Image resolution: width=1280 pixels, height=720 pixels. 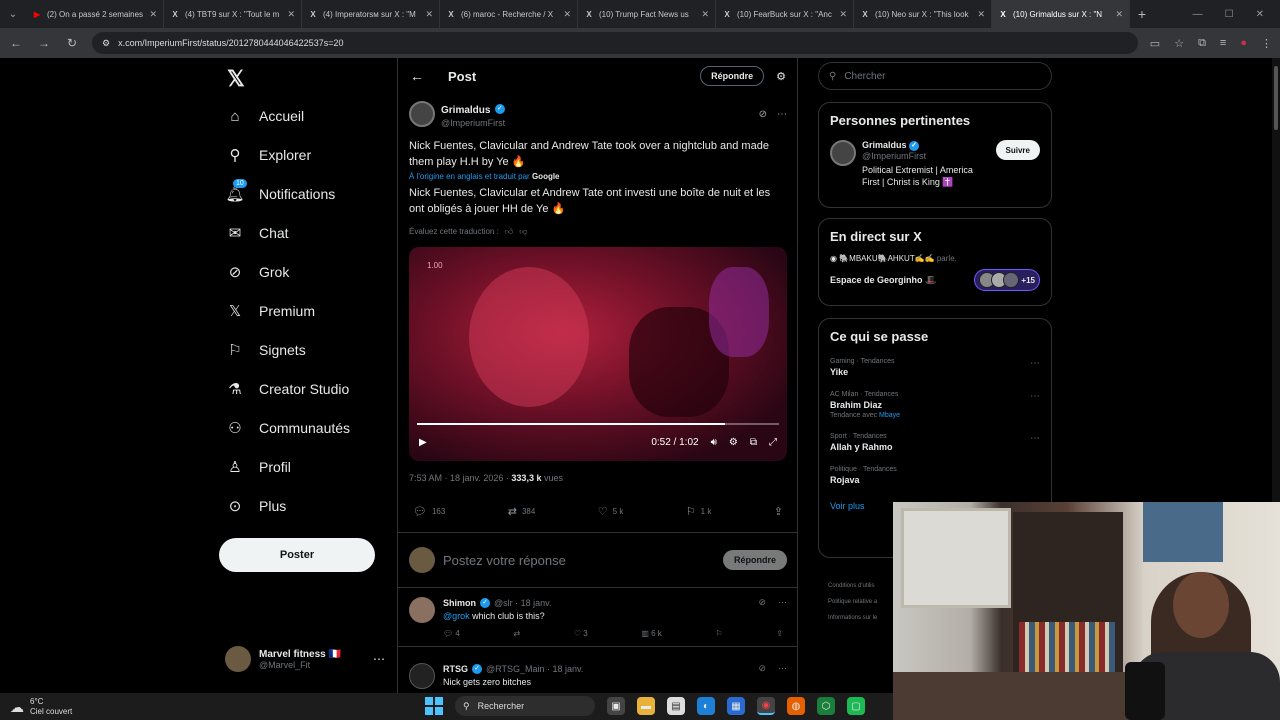 I want to click on new-tab-button: +, so click(x=1142, y=14).